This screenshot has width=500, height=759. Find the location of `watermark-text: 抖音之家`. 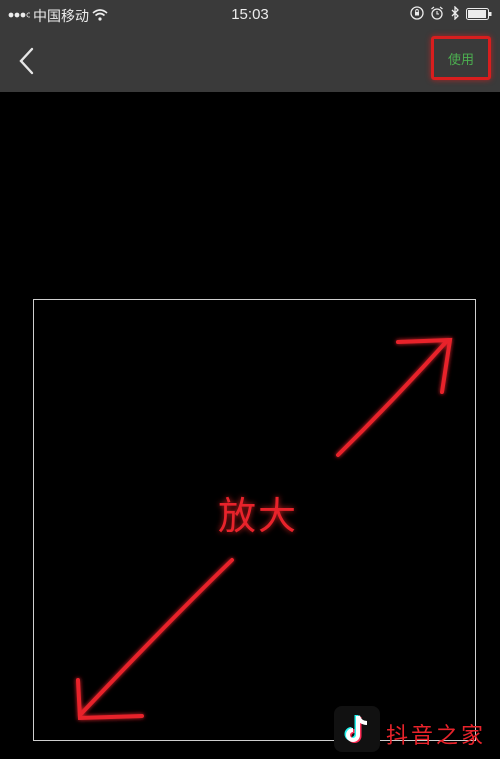

watermark-text: 抖音之家 is located at coordinates (436, 736).